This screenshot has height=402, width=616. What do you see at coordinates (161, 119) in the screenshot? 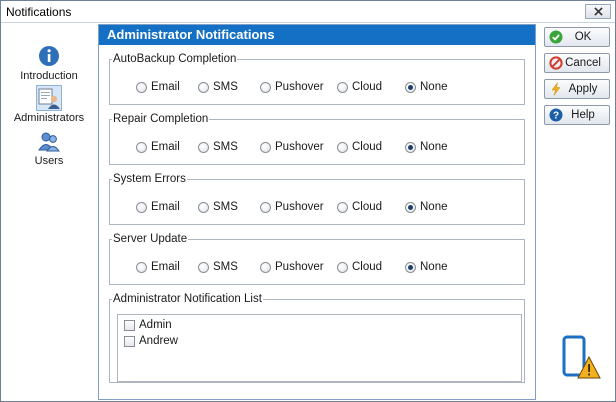
I see `group-legend: Repair Completion` at bounding box center [161, 119].